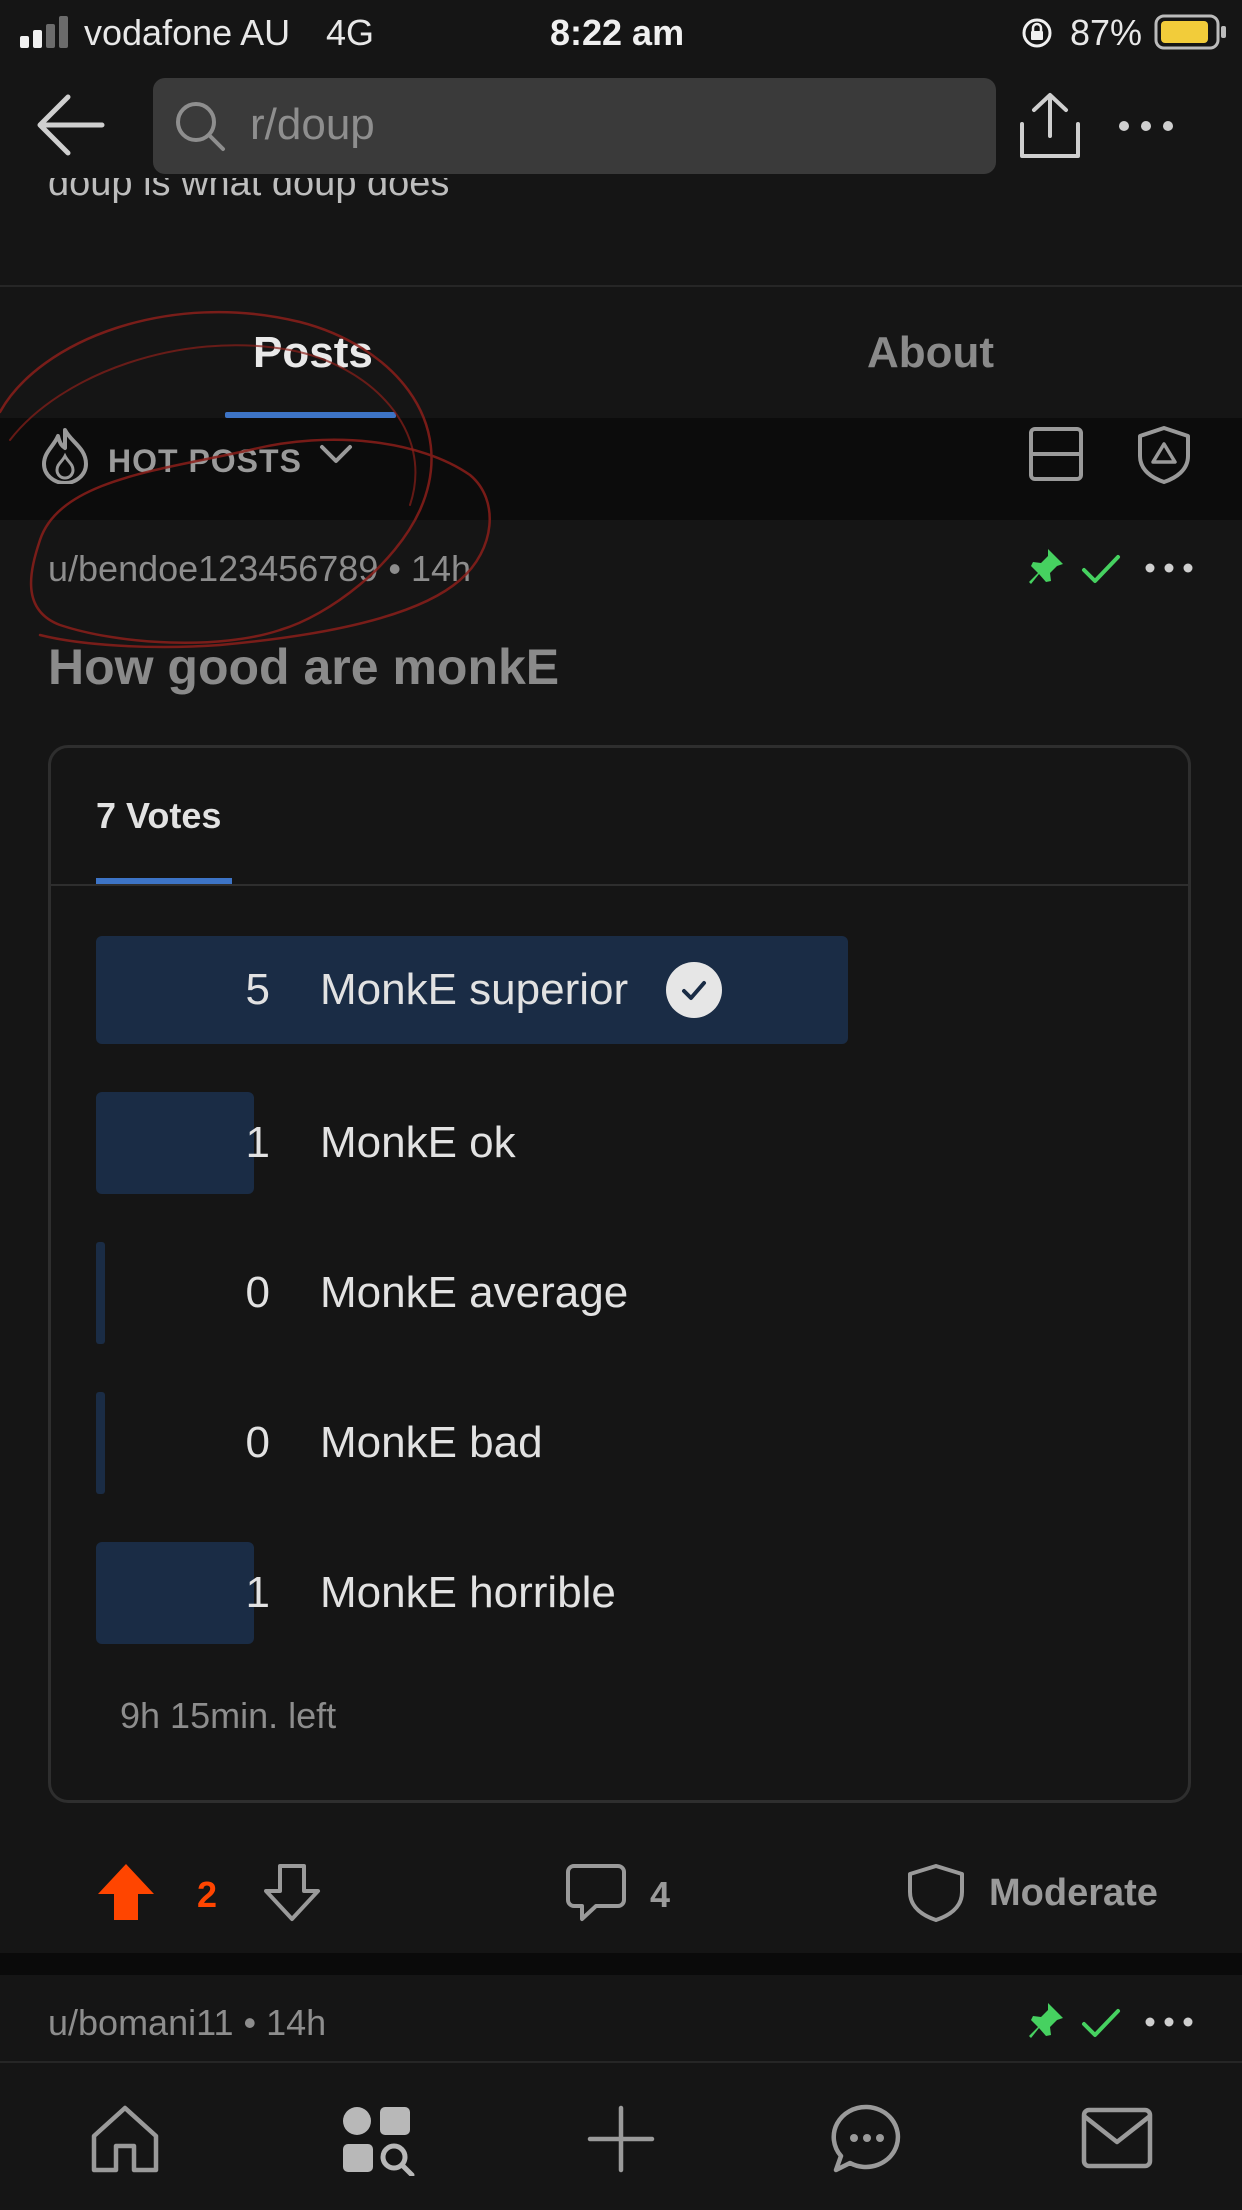 This screenshot has width=1242, height=2210. What do you see at coordinates (1117, 2138) in the screenshot?
I see `inbox-icon` at bounding box center [1117, 2138].